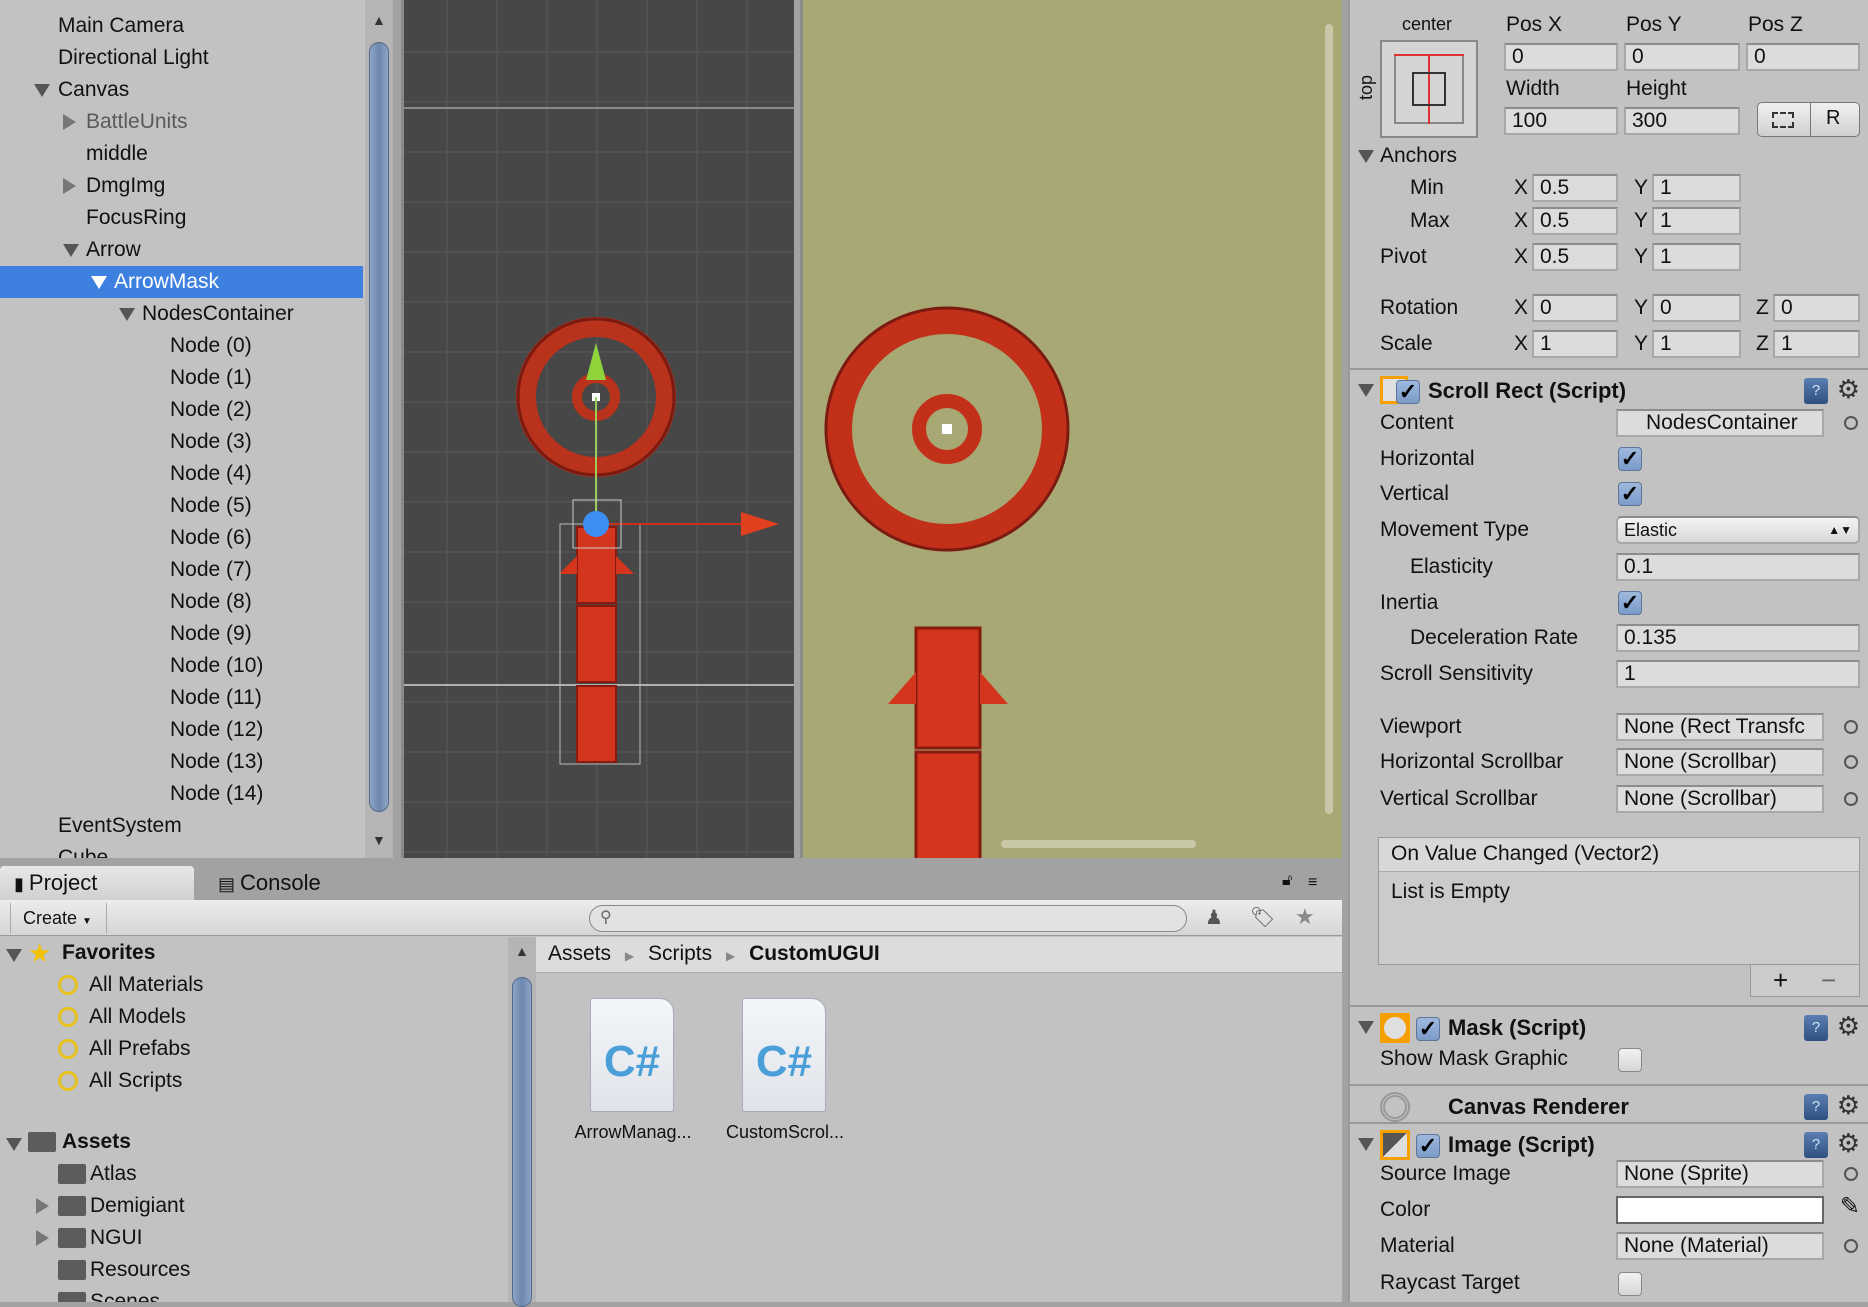 Image resolution: width=1868 pixels, height=1307 pixels. I want to click on assets-foldout-icon, so click(14, 1144).